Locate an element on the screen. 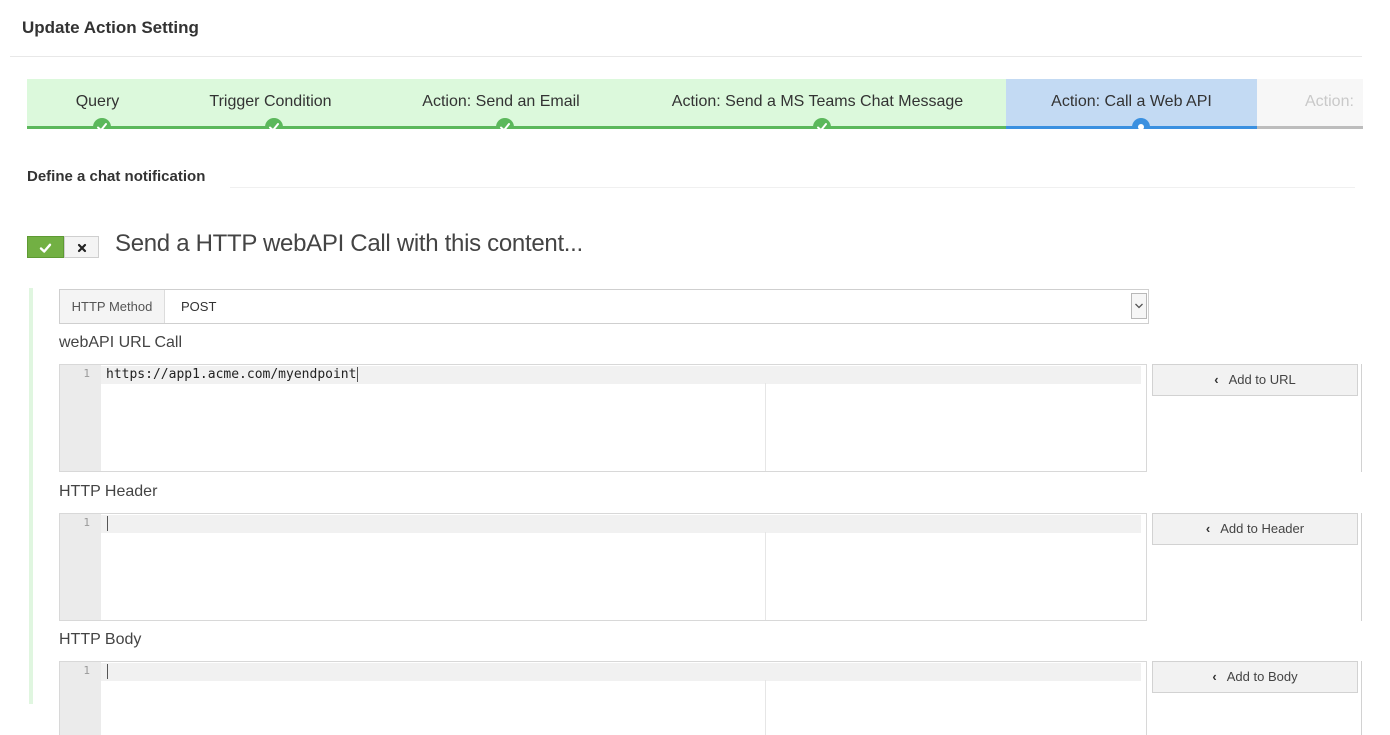 This screenshot has height=735, width=1390. section-indicator-bar is located at coordinates (31, 496).